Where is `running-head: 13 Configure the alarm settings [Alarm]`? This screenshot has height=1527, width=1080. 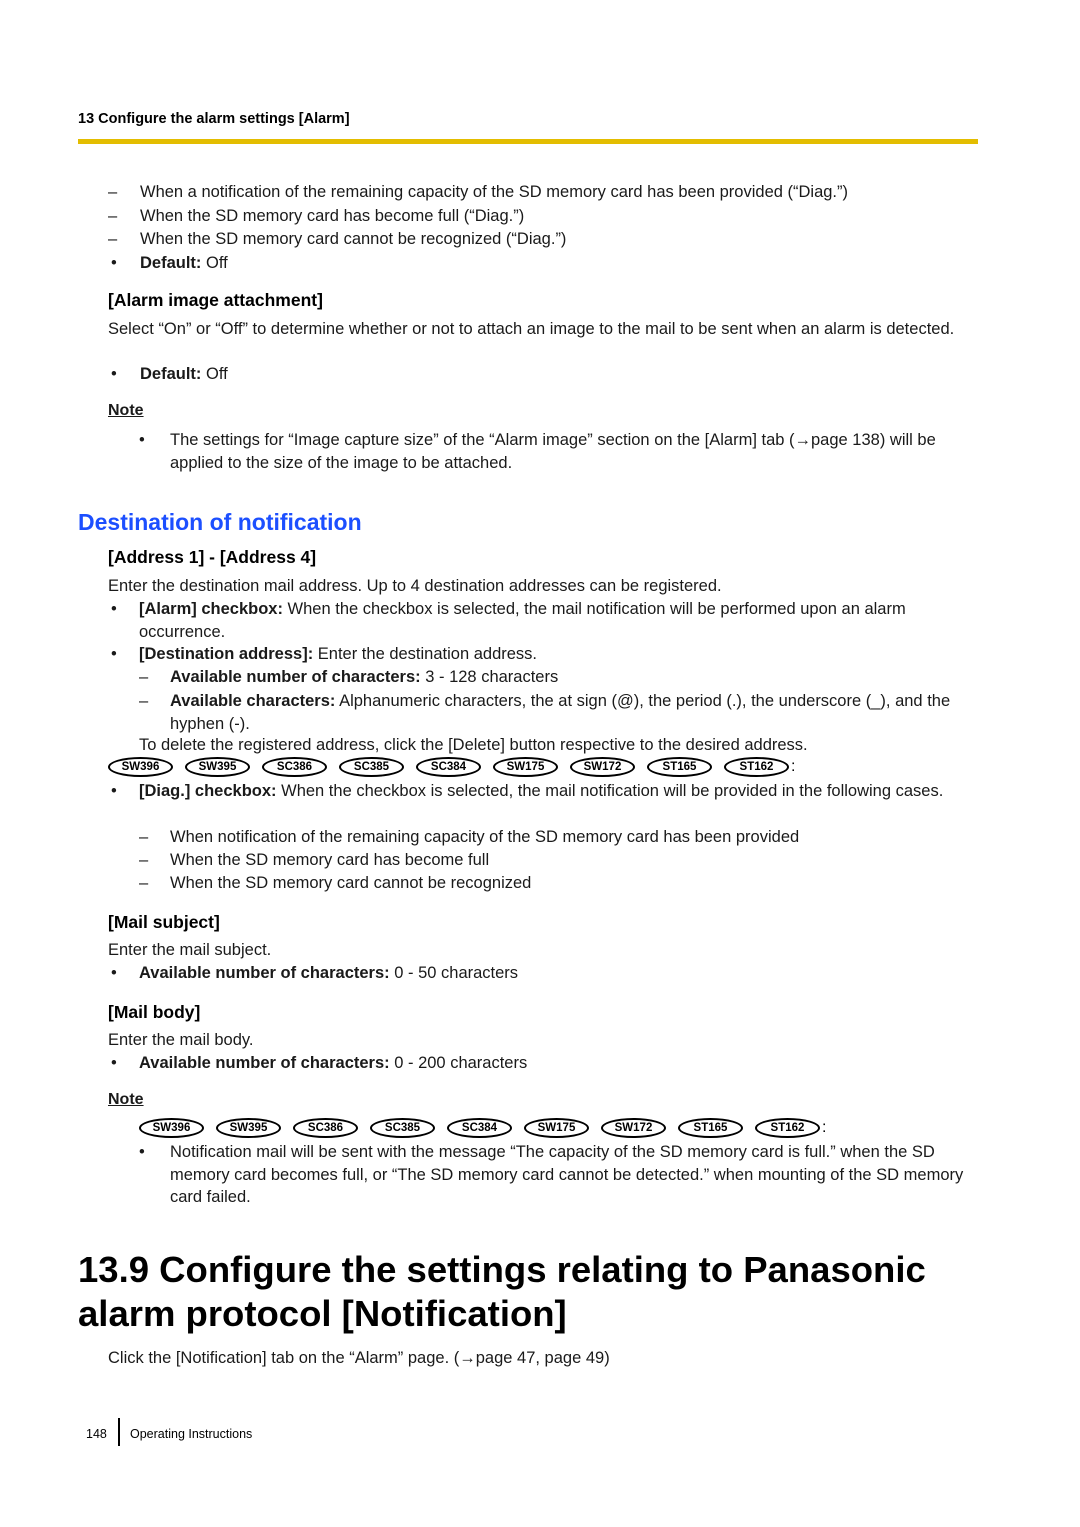
running-head: 13 Configure the alarm settings [Alarm] is located at coordinates (214, 119).